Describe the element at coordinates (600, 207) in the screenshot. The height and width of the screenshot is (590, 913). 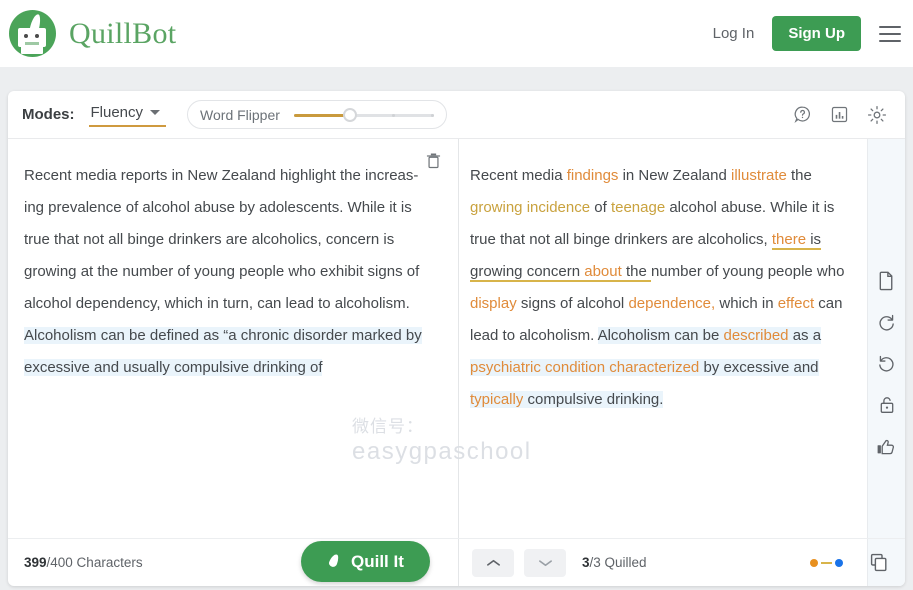
I see `text-segment: of` at that location.